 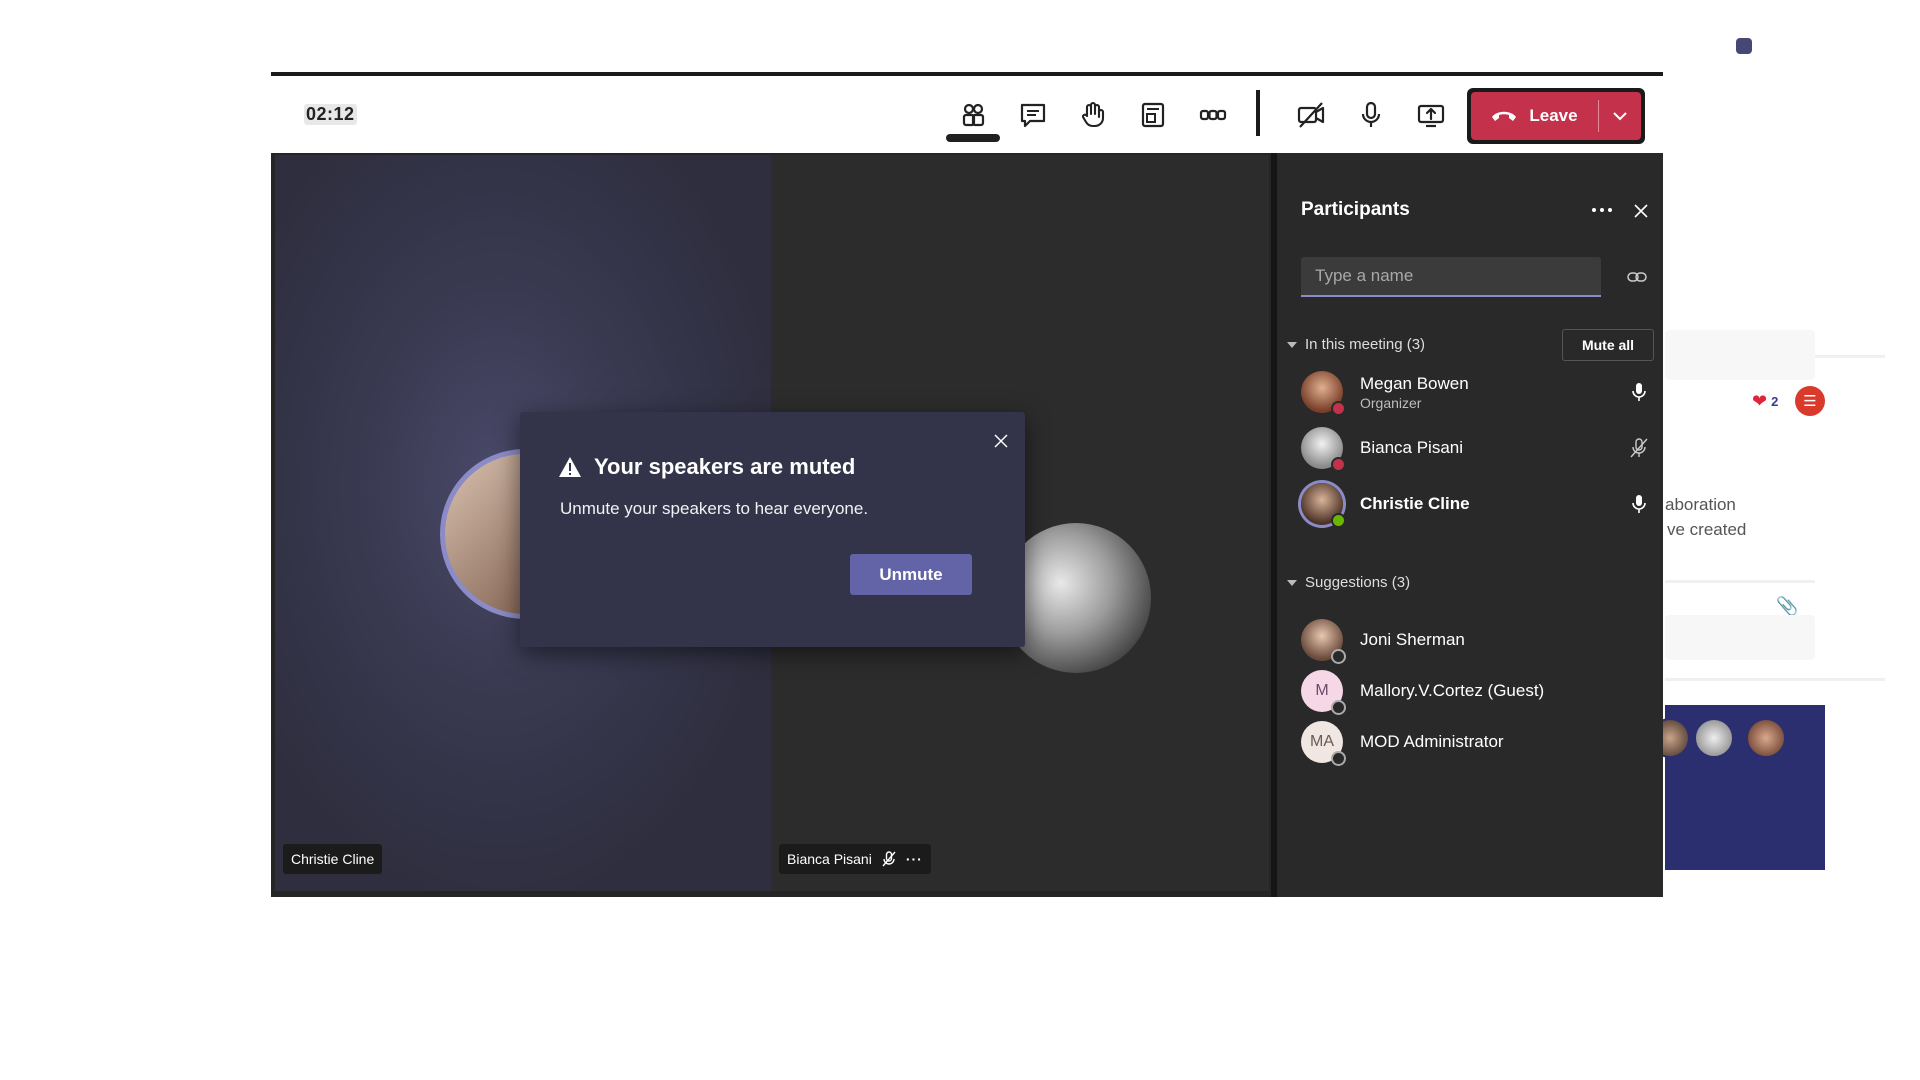 I want to click on notes-icon: ☰, so click(x=1810, y=401).